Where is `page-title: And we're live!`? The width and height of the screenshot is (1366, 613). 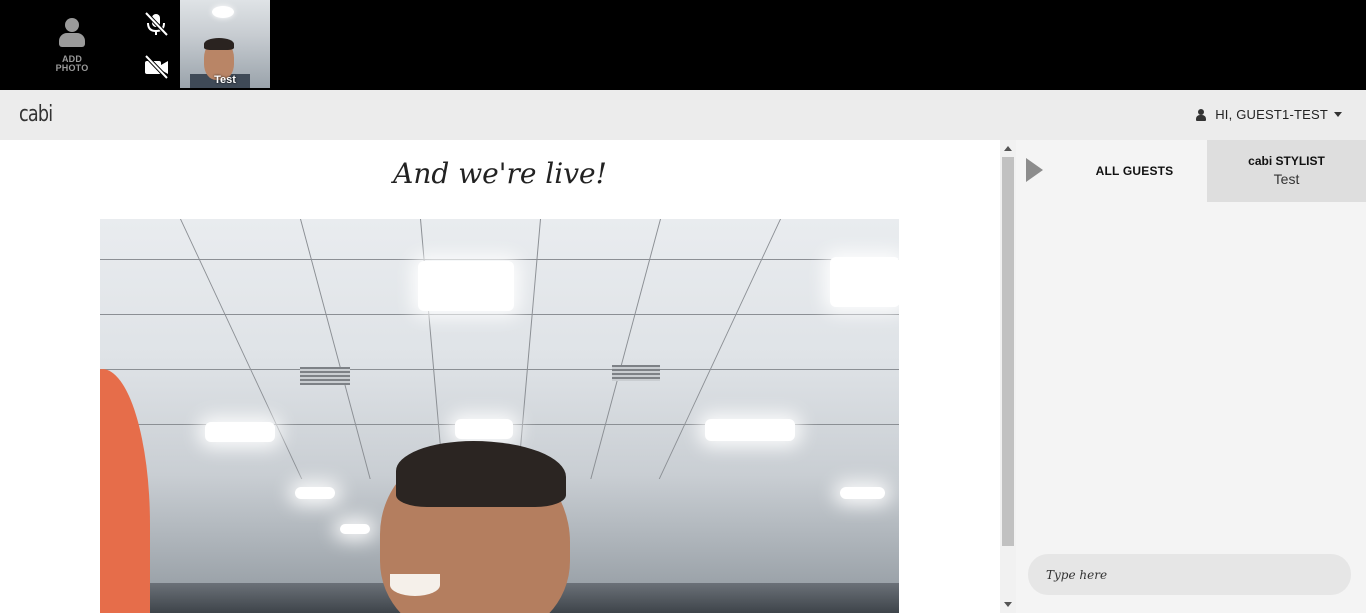 page-title: And we're live! is located at coordinates (500, 173).